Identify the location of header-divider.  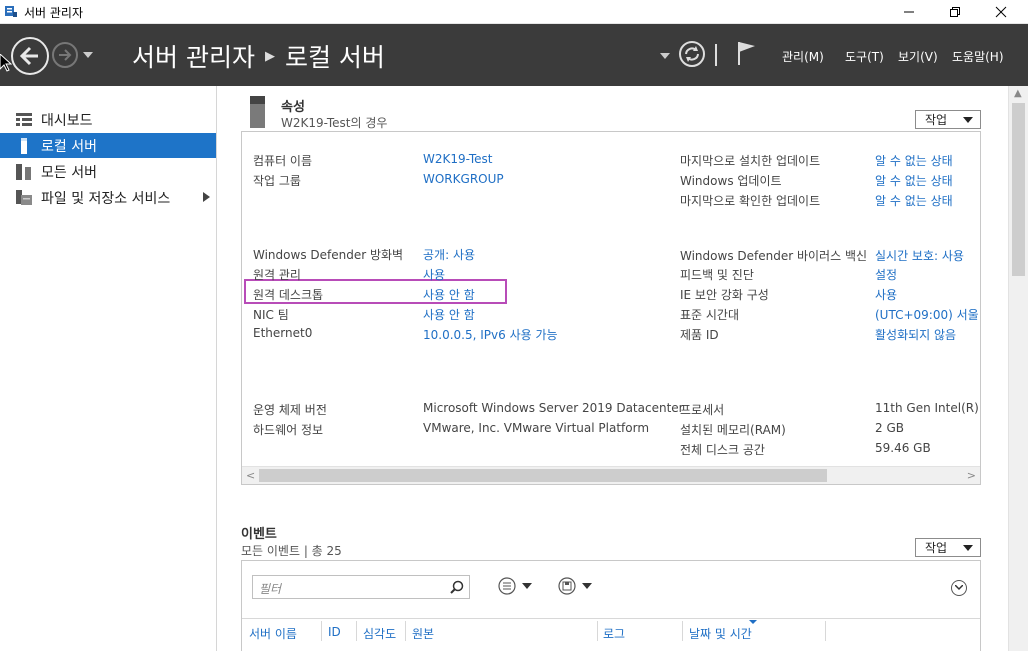
(716, 55).